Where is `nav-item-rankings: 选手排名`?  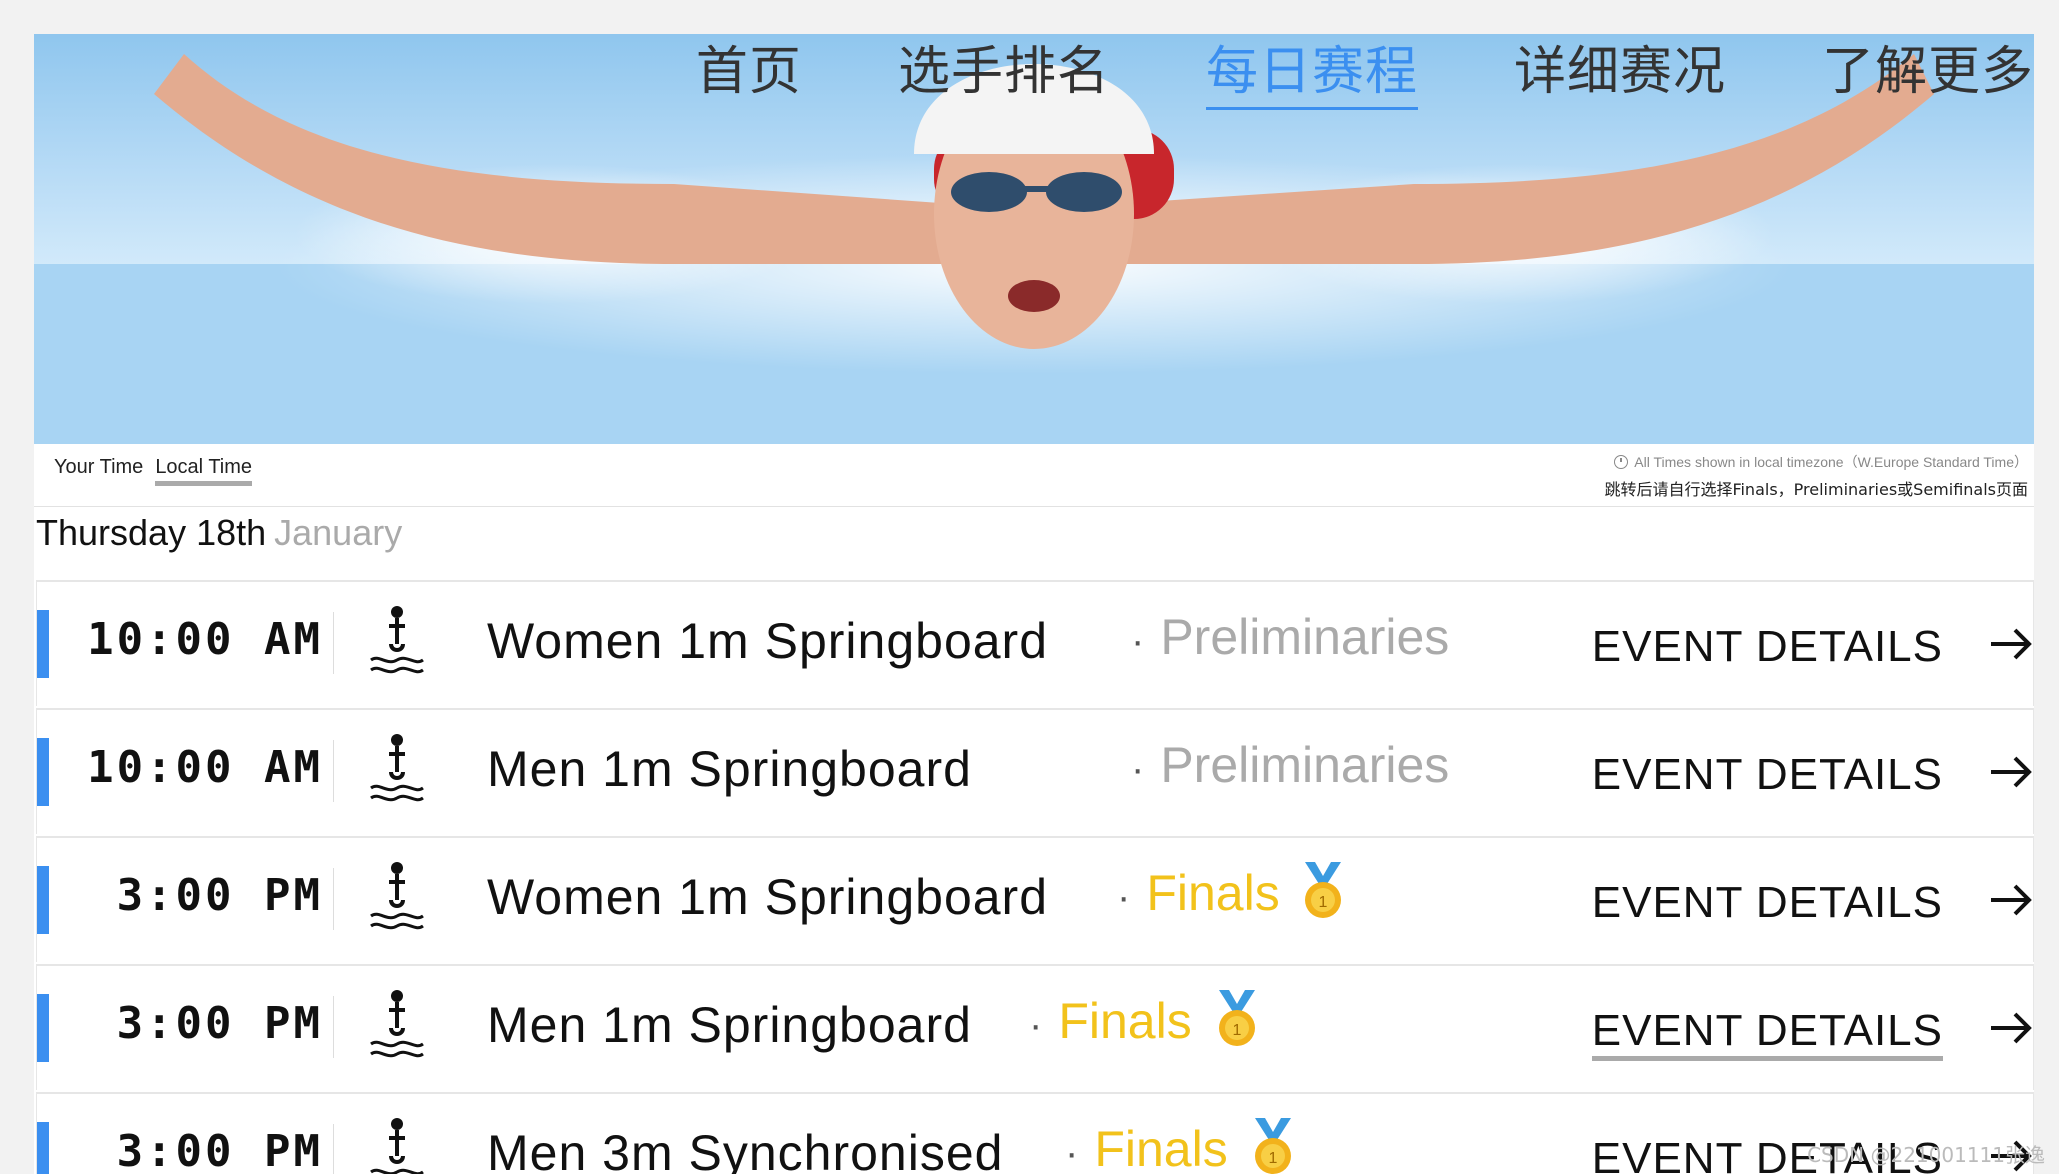 nav-item-rankings: 选手排名 is located at coordinates (1004, 72).